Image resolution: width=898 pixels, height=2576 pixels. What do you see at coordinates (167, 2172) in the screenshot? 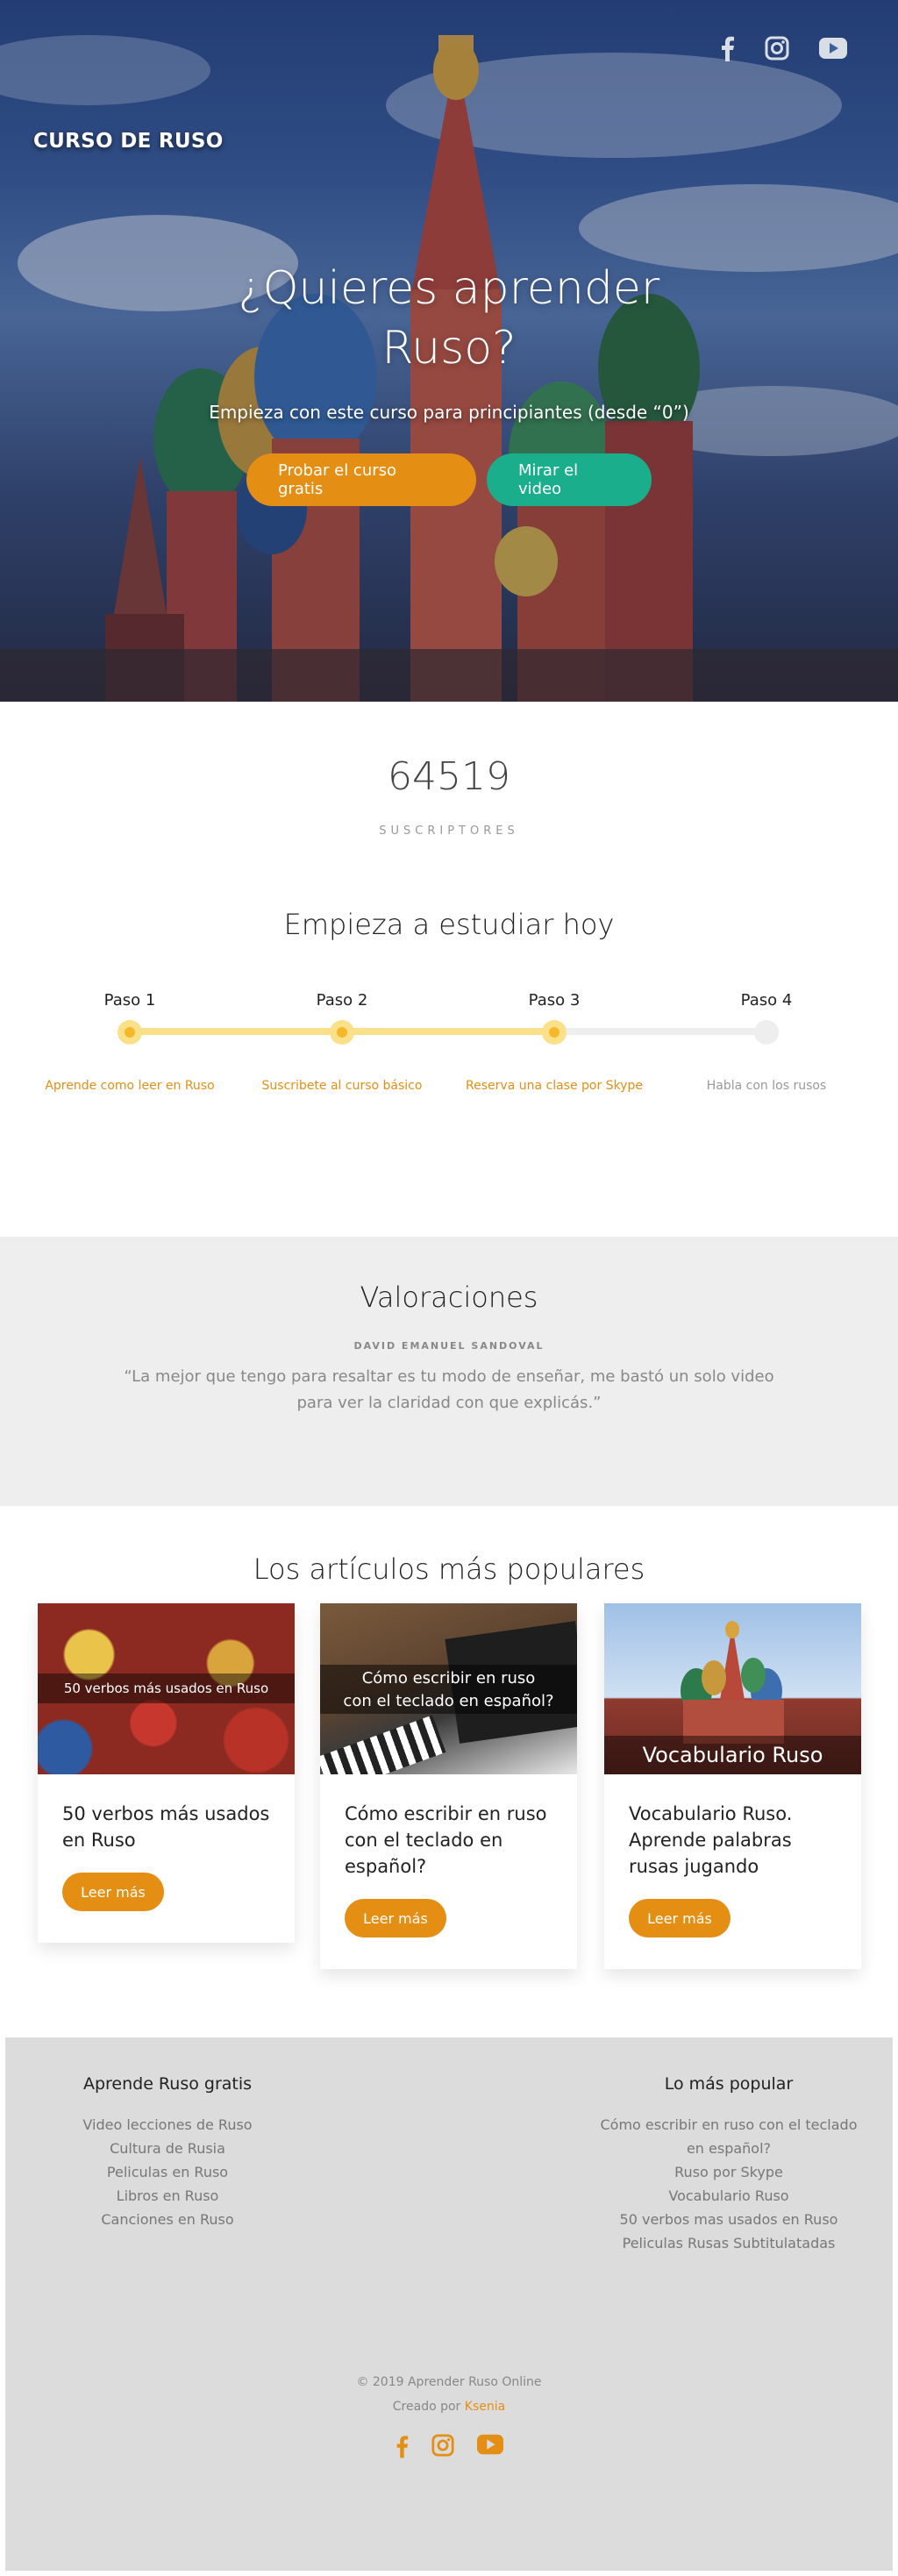
I see `footer-link: Peliculas en Ruso` at bounding box center [167, 2172].